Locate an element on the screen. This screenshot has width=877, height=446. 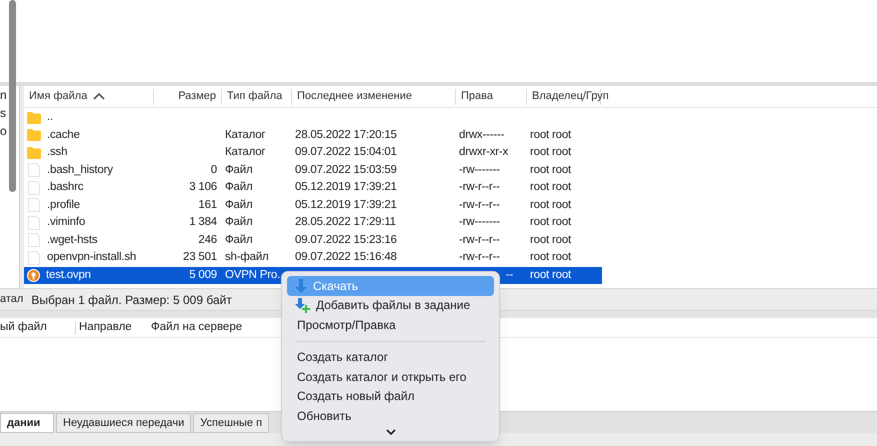
label-fragment: n is located at coordinates (3, 95).